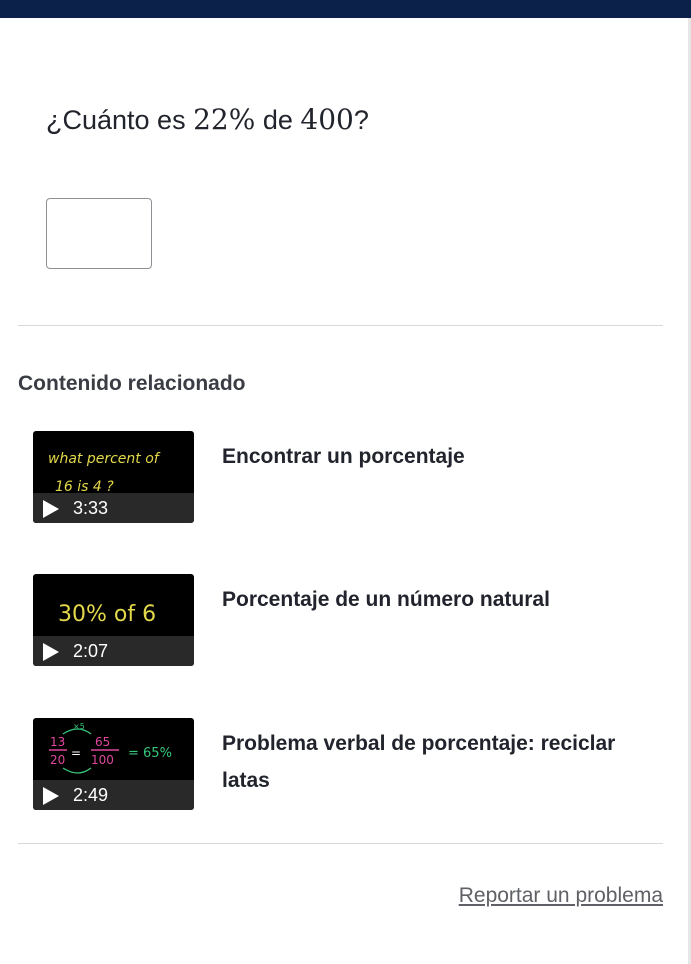 The height and width of the screenshot is (964, 691). What do you see at coordinates (102, 760) in the screenshot?
I see `thumb-fraction2-den: 100` at bounding box center [102, 760].